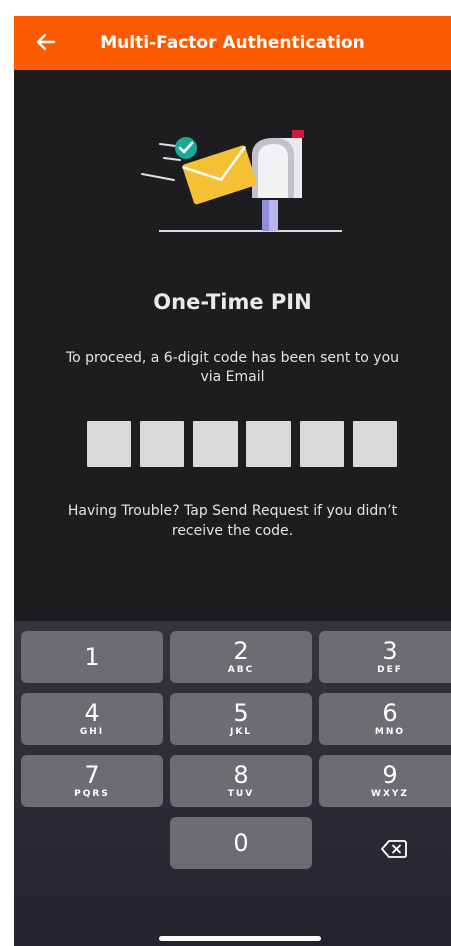  I want to click on key-number: 7, so click(92, 775).